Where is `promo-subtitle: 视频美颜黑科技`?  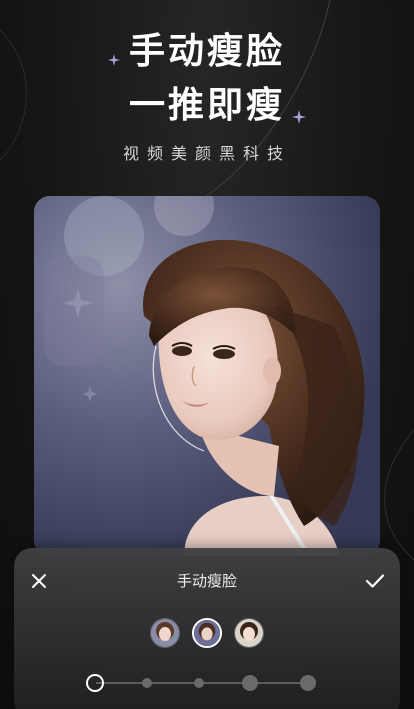 promo-subtitle: 视频美颜黑科技 is located at coordinates (206, 153).